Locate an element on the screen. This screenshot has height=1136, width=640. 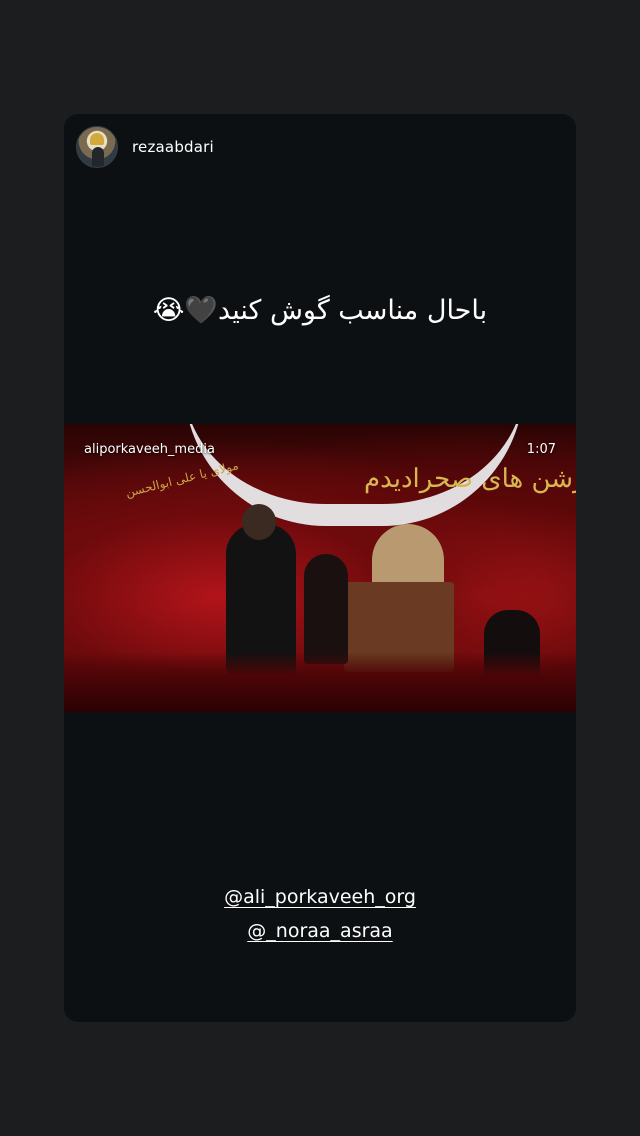
avatar-dome-icon is located at coordinates (97, 139).